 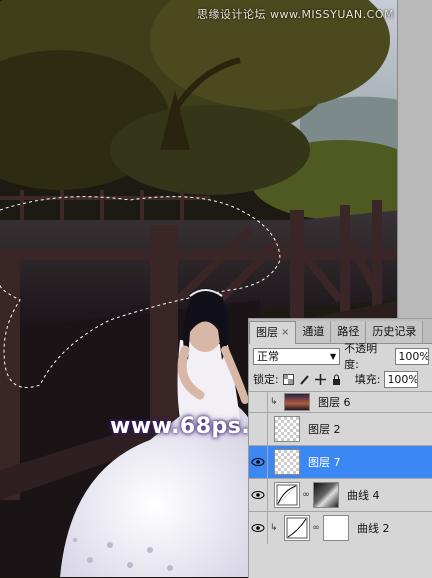 What do you see at coordinates (297, 356) in the screenshot?
I see `blend-mode-select: 正常 ▼` at bounding box center [297, 356].